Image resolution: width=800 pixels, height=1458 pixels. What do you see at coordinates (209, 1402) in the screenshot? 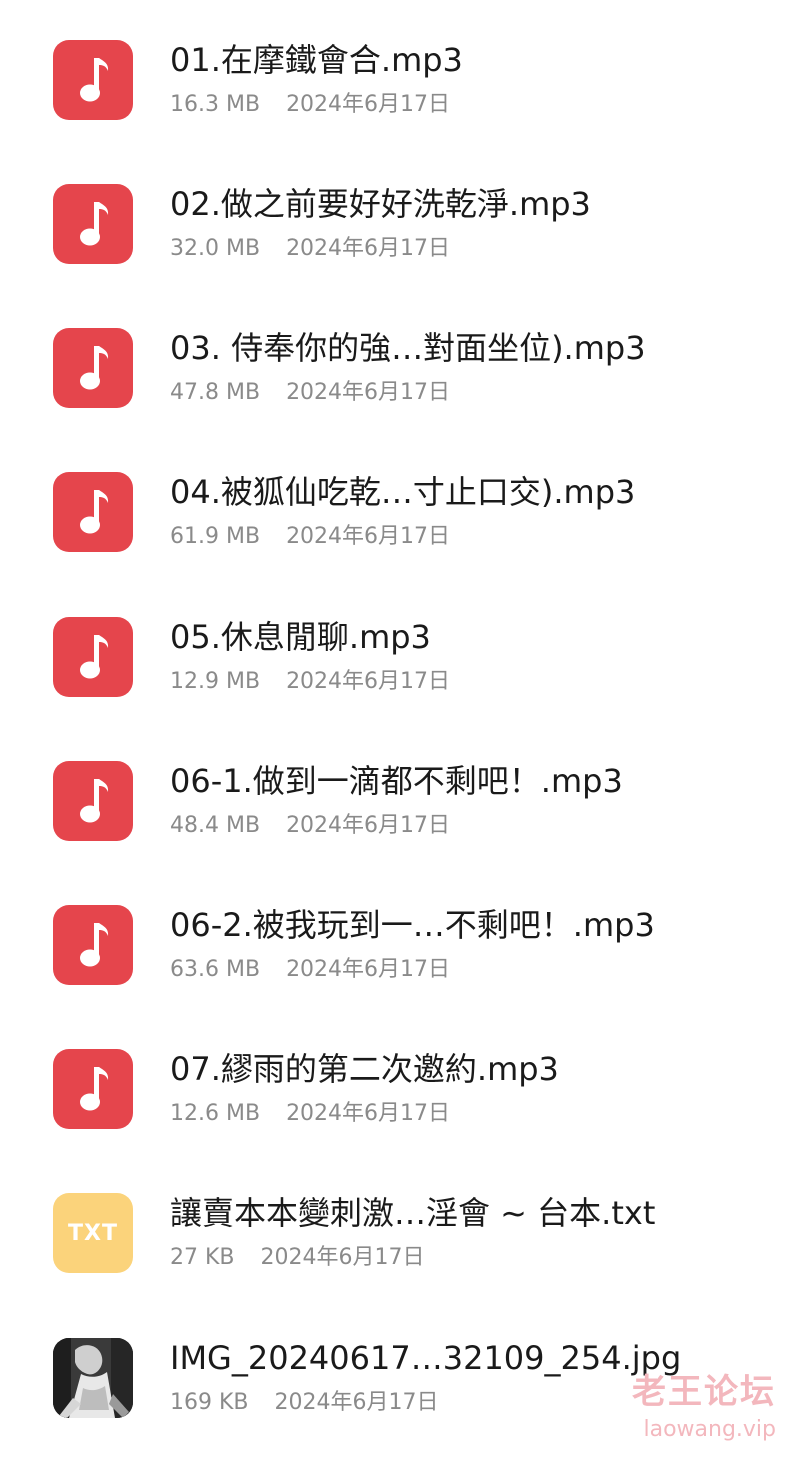
I see `file-size: 169 KB` at bounding box center [209, 1402].